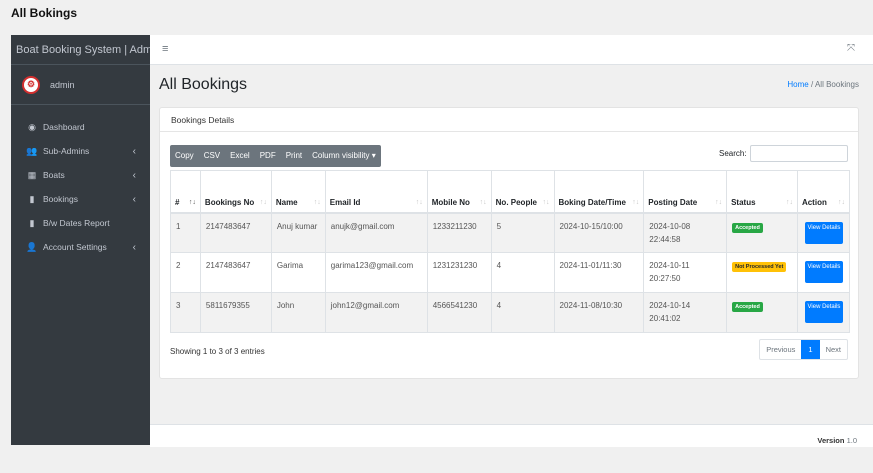 The height and width of the screenshot is (473, 873). Describe the element at coordinates (32, 246) in the screenshot. I see `user-cog-icon: 👤` at that location.